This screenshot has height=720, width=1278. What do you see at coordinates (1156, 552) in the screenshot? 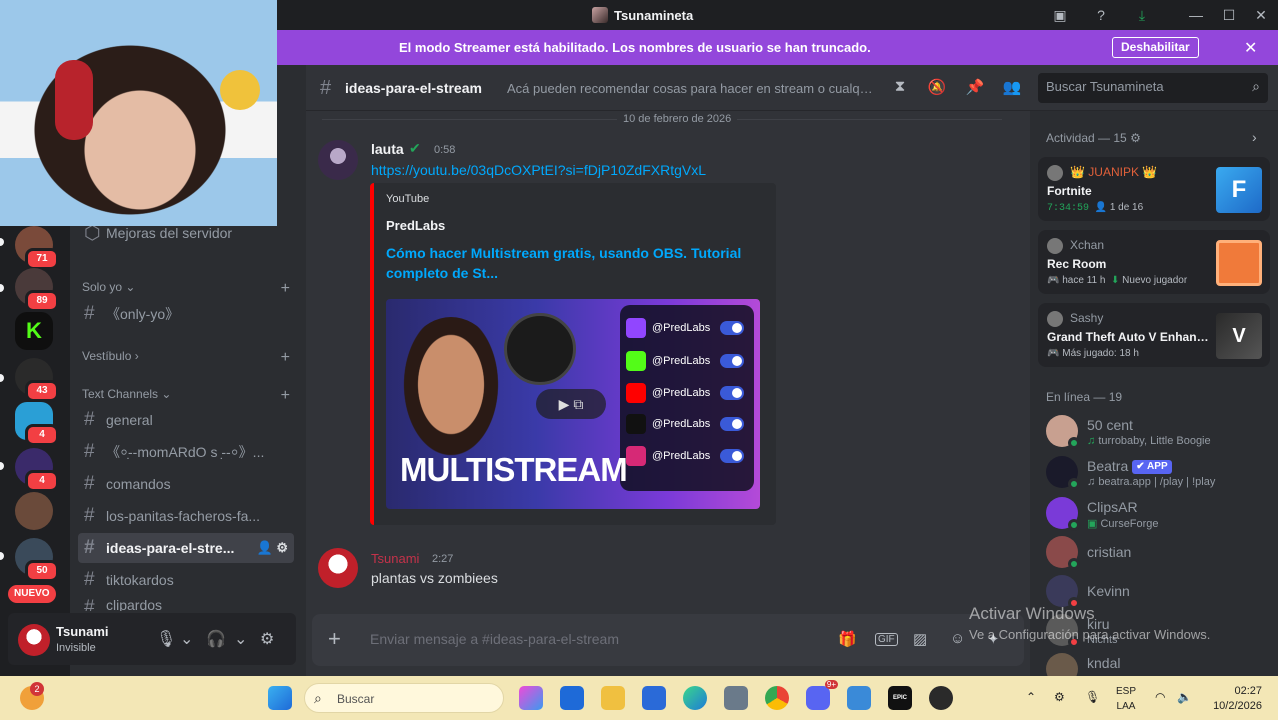
I see `member-item: cristian` at bounding box center [1156, 552].